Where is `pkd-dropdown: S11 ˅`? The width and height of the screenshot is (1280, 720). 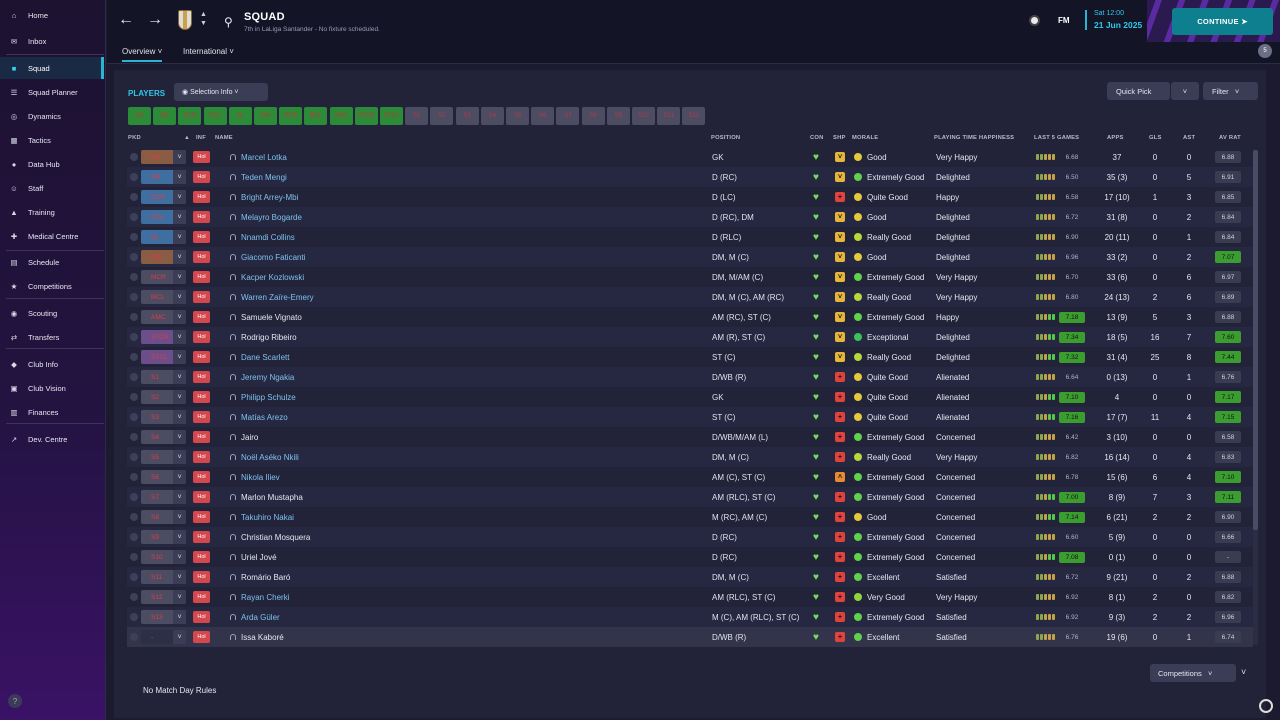
pkd-dropdown: S11 ˅ is located at coordinates (163, 577).